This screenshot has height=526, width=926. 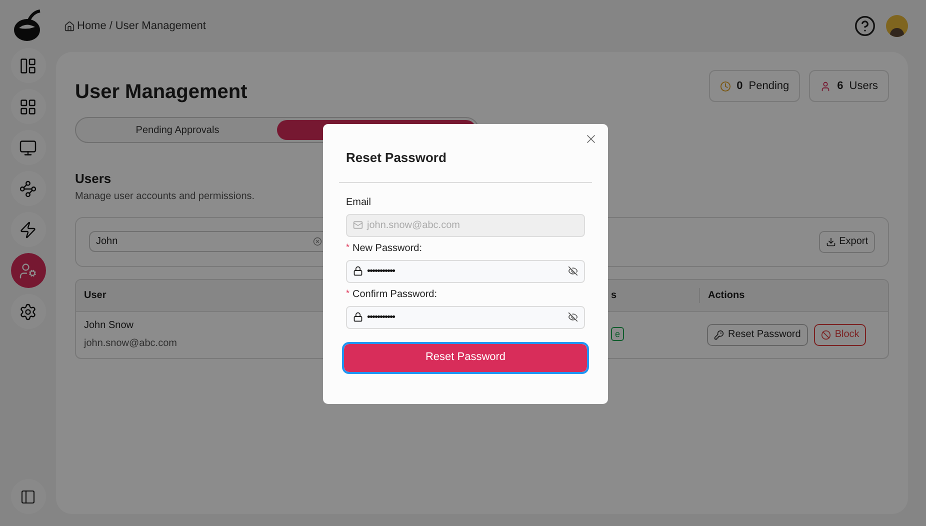 I want to click on ban-icon, so click(x=825, y=335).